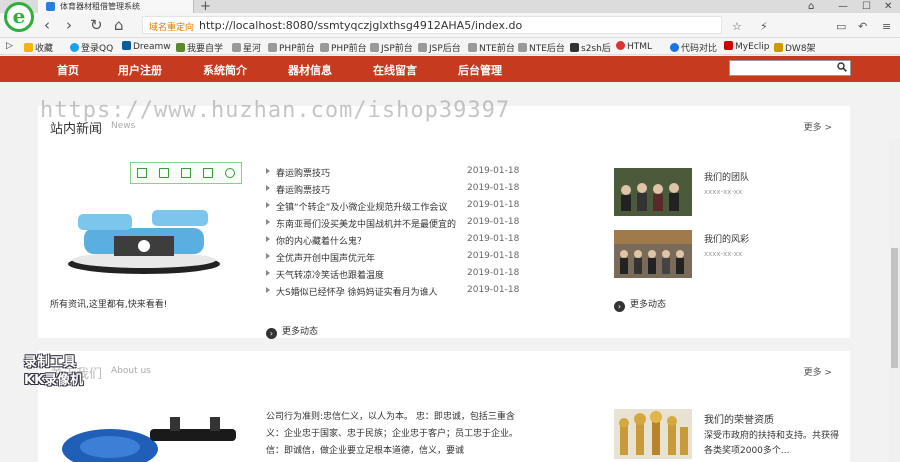 Image resolution: width=900 pixels, height=462 pixels. I want to click on star-icon: ☆, so click(737, 27).